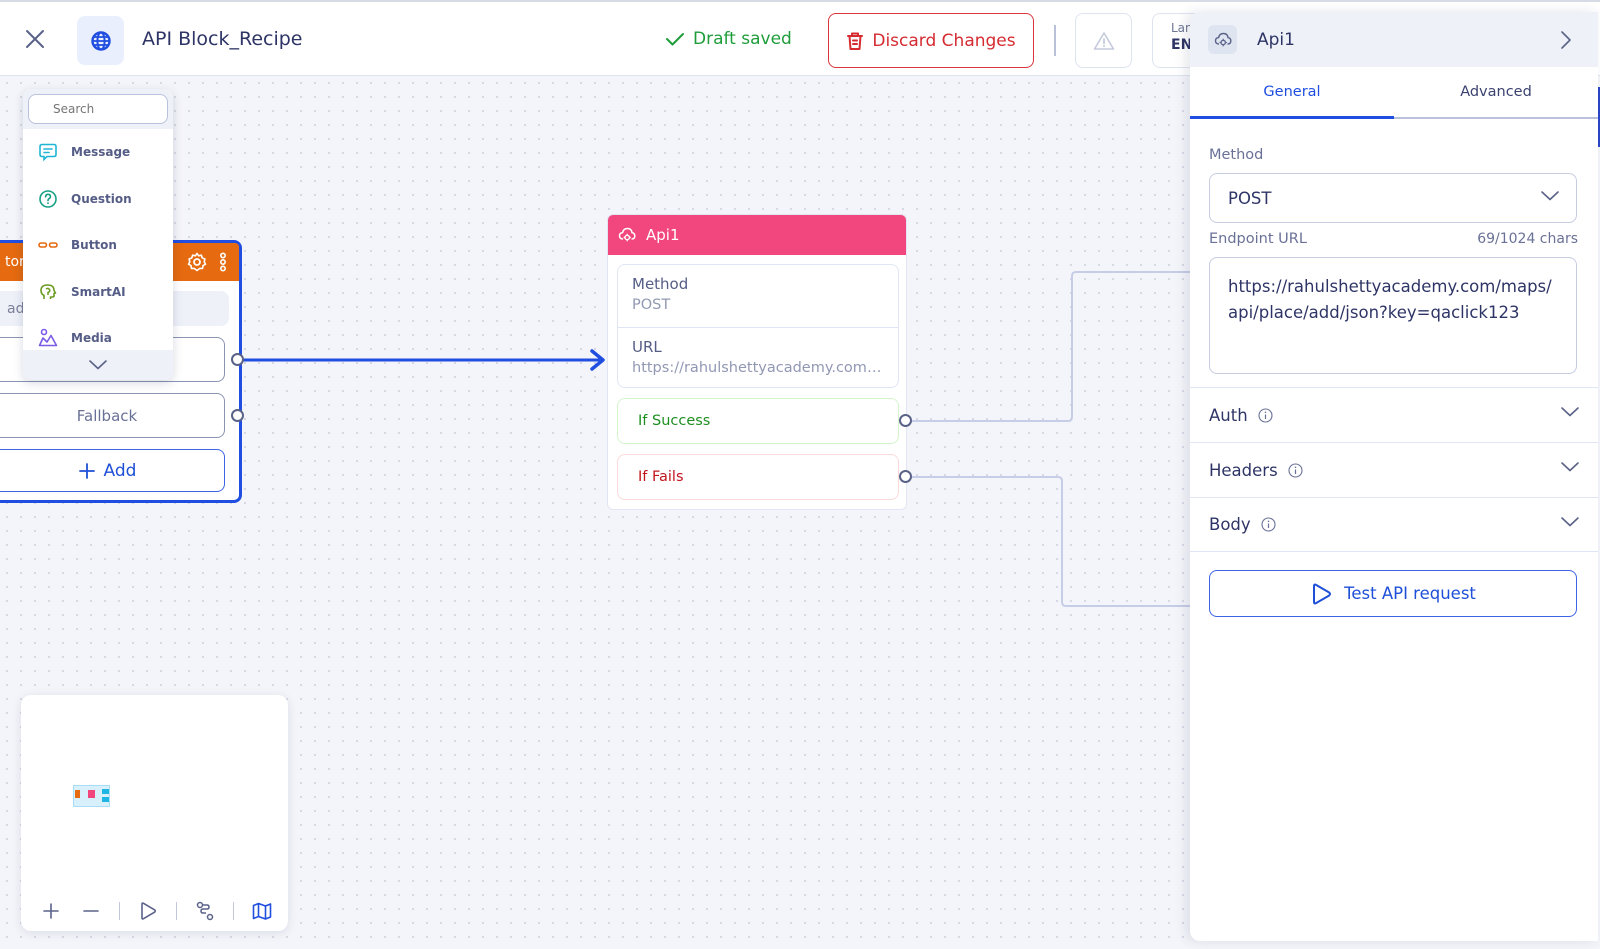  I want to click on output-port-fallback, so click(237, 415).